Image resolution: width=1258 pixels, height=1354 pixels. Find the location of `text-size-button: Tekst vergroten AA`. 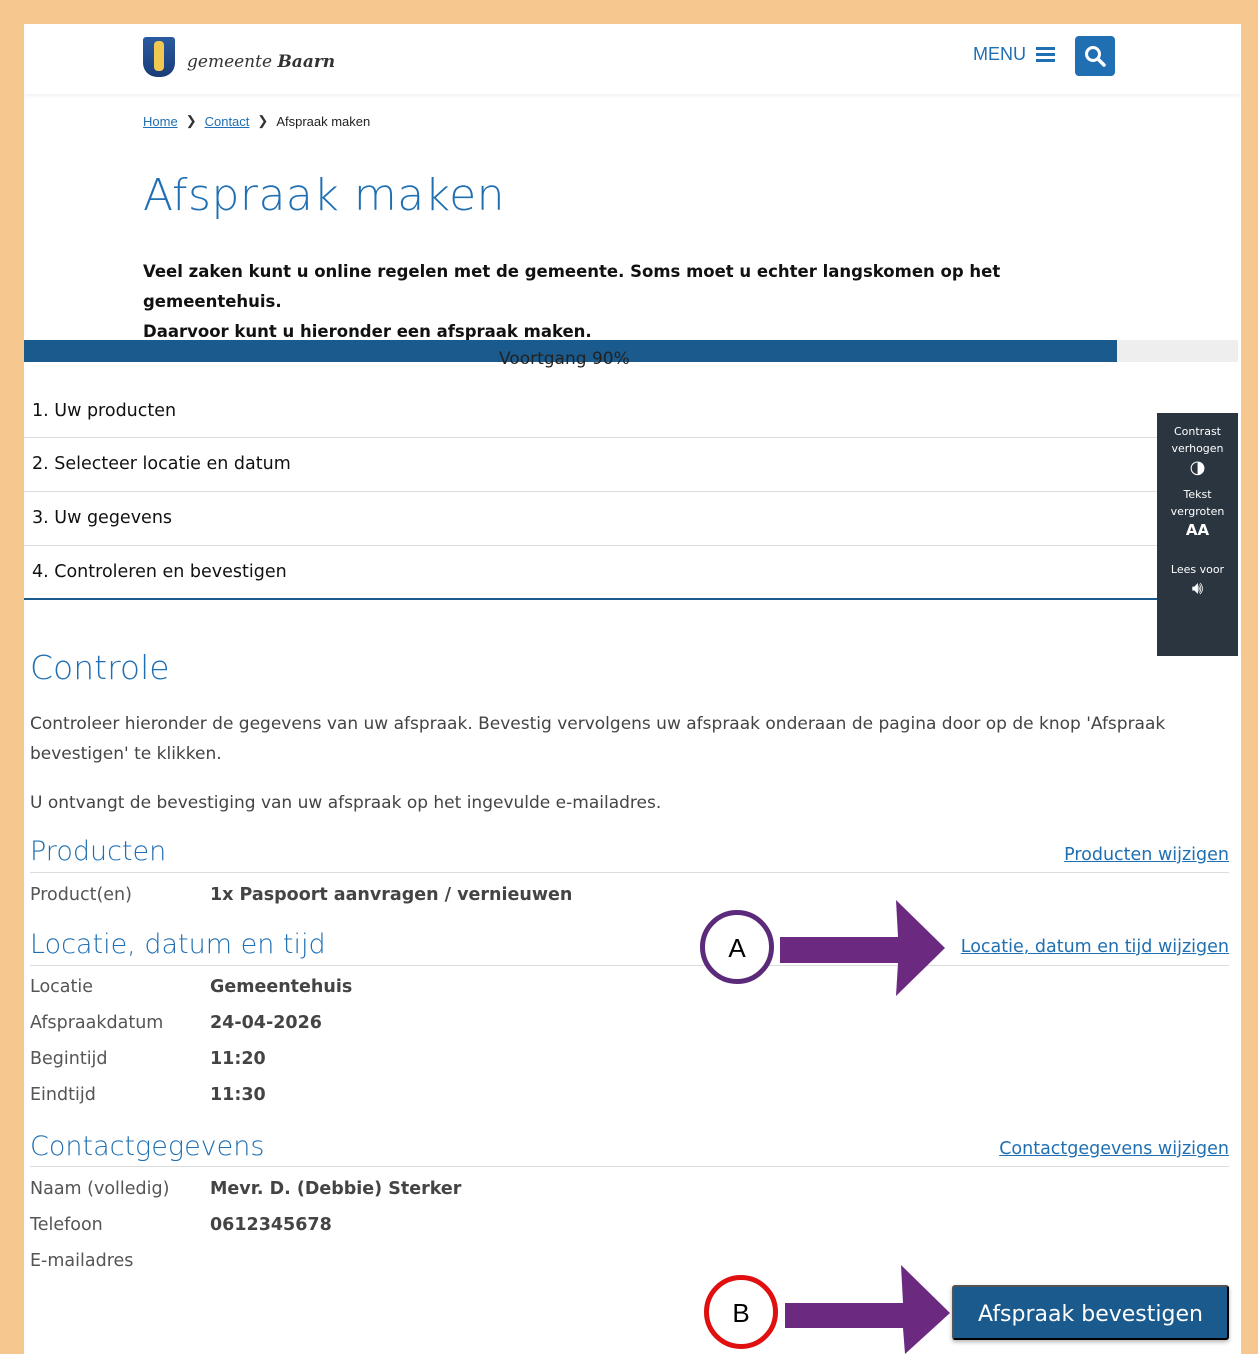

text-size-button: Tekst vergroten AA is located at coordinates (1197, 507).